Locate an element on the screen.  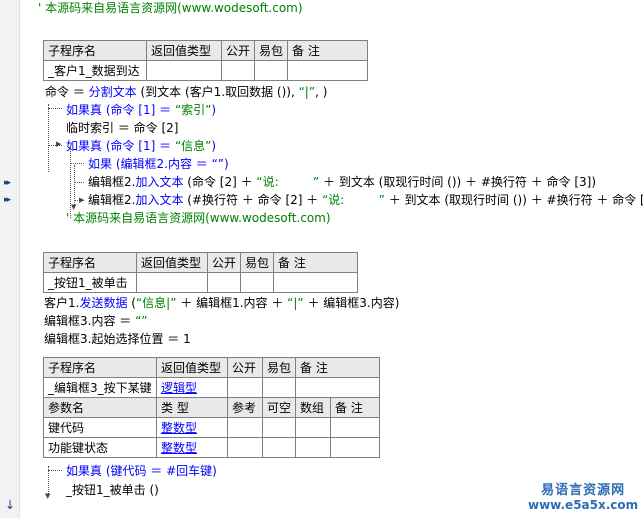
code-line: 如果真 (命令 [1] ＝ “信息”) is located at coordinates (141, 146).